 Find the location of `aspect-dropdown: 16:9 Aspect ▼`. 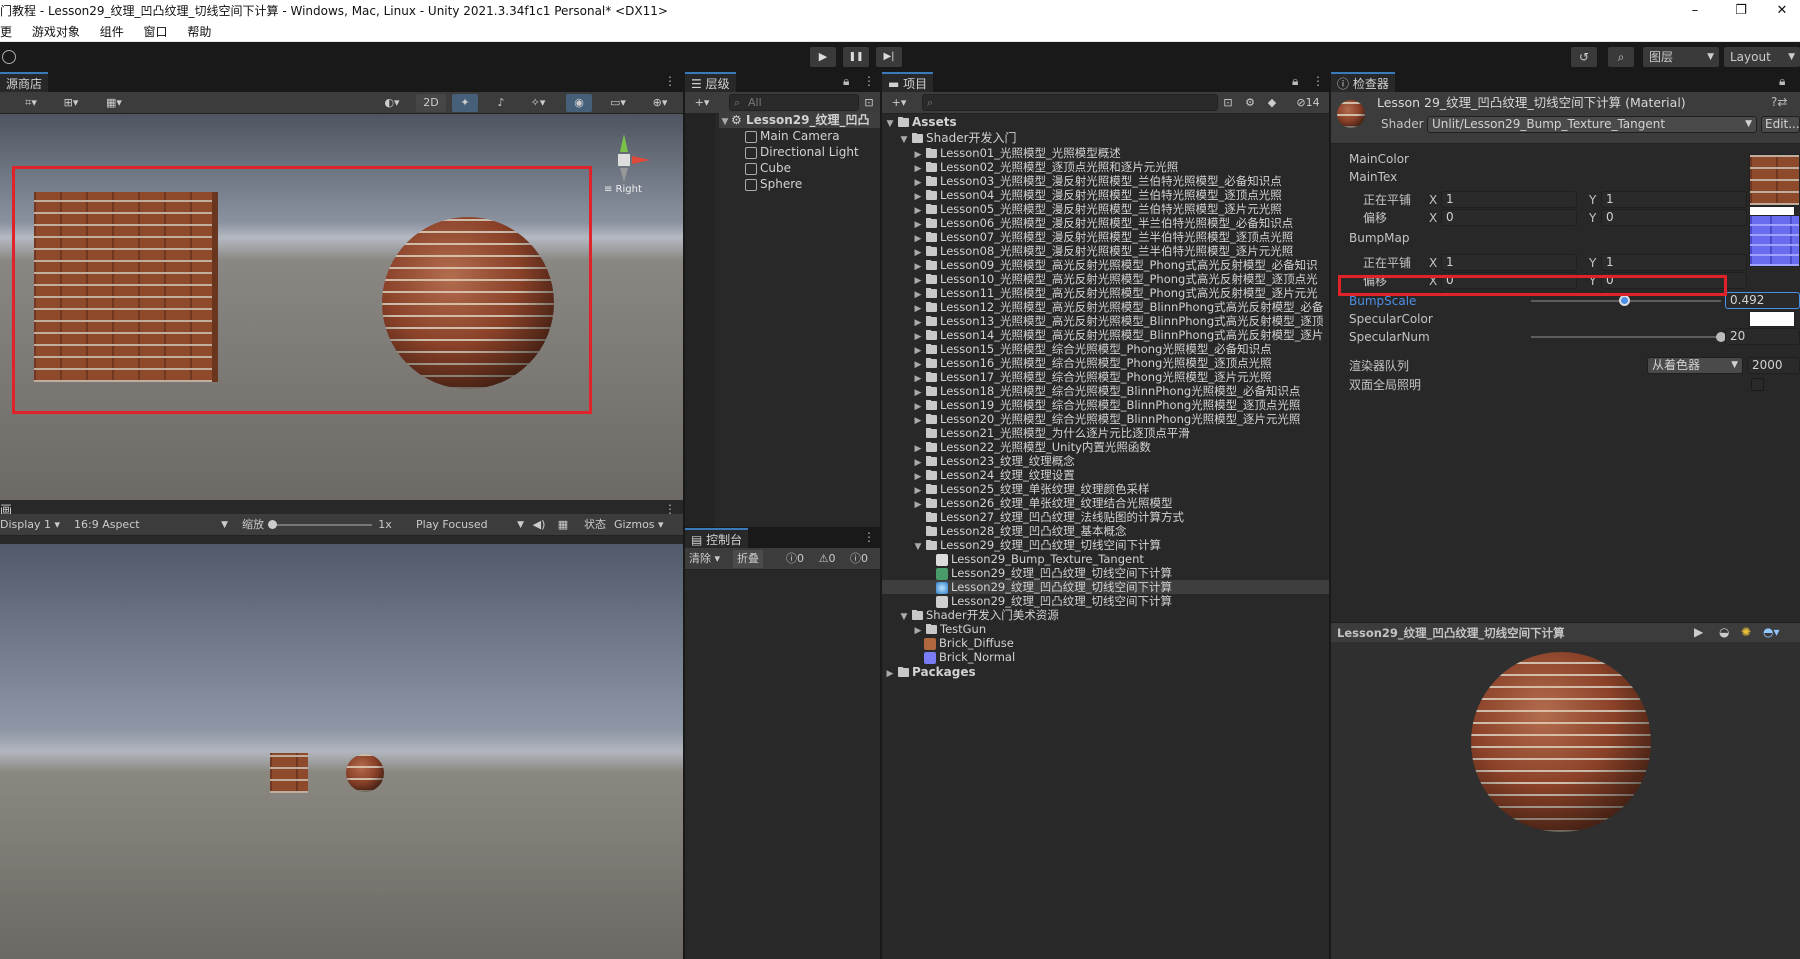

aspect-dropdown: 16:9 Aspect ▼ is located at coordinates (152, 525).